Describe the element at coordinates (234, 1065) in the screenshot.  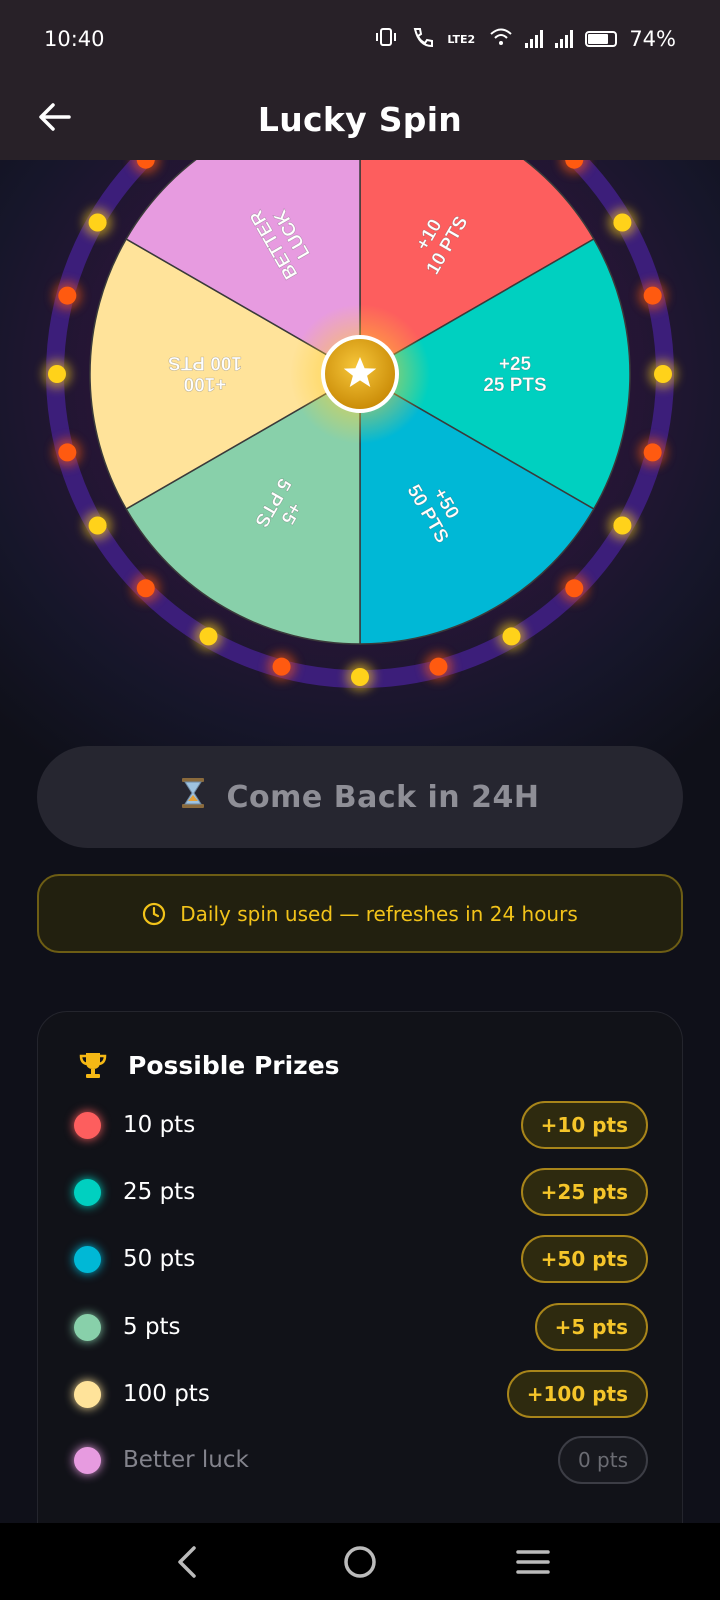
I see `prizes-title: Possible Prizes` at that location.